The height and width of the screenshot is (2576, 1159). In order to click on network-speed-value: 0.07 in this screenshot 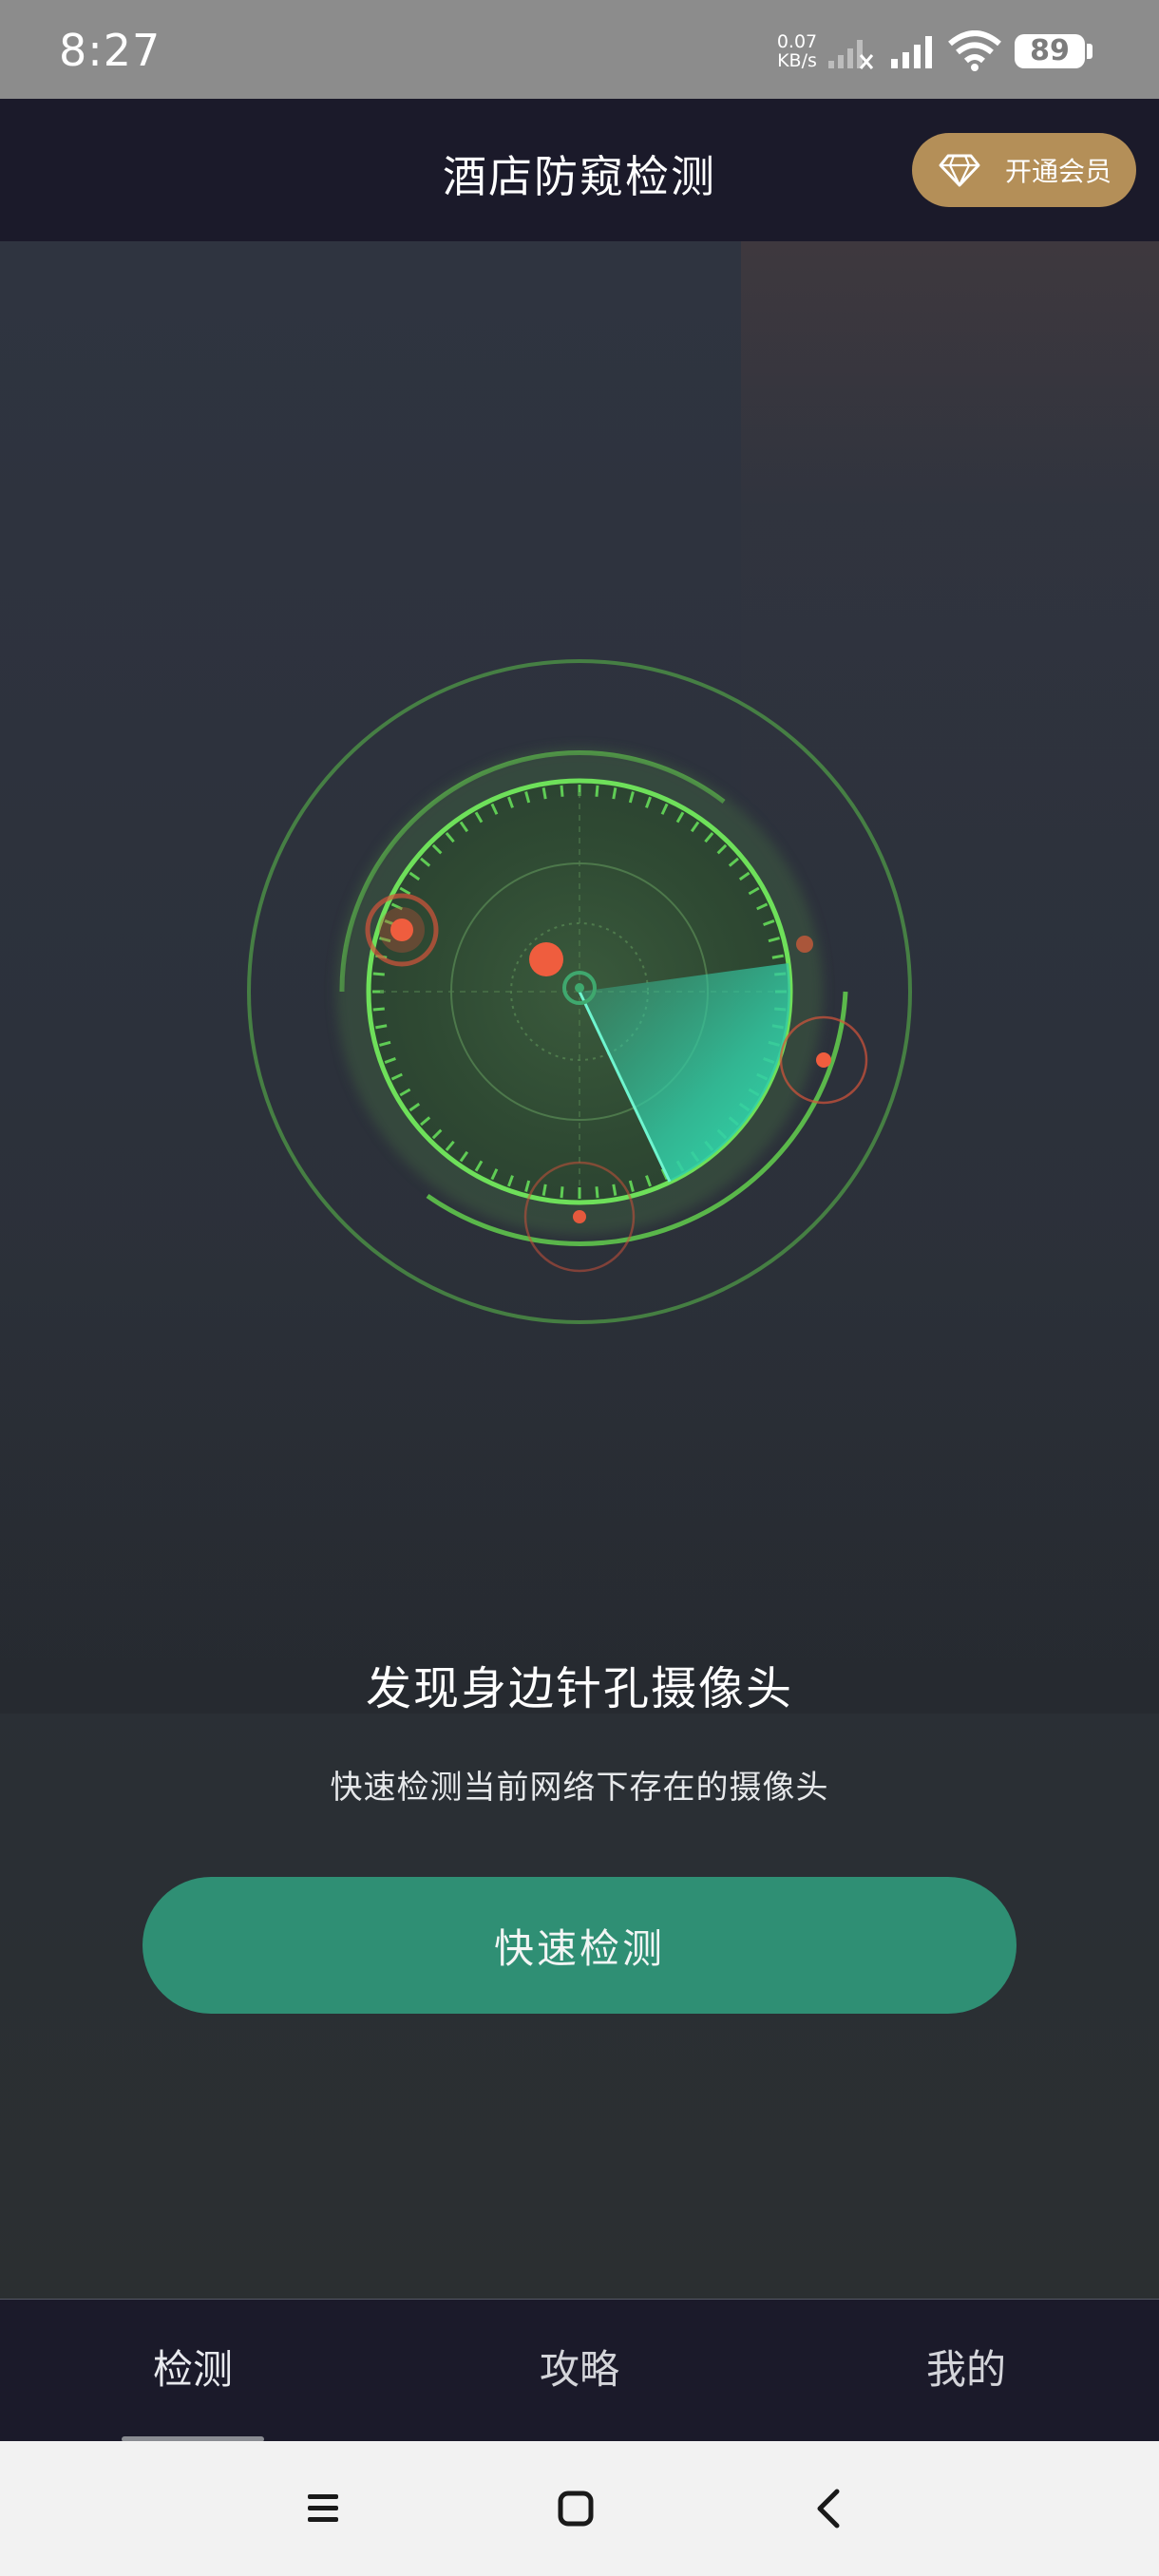, I will do `click(797, 41)`.